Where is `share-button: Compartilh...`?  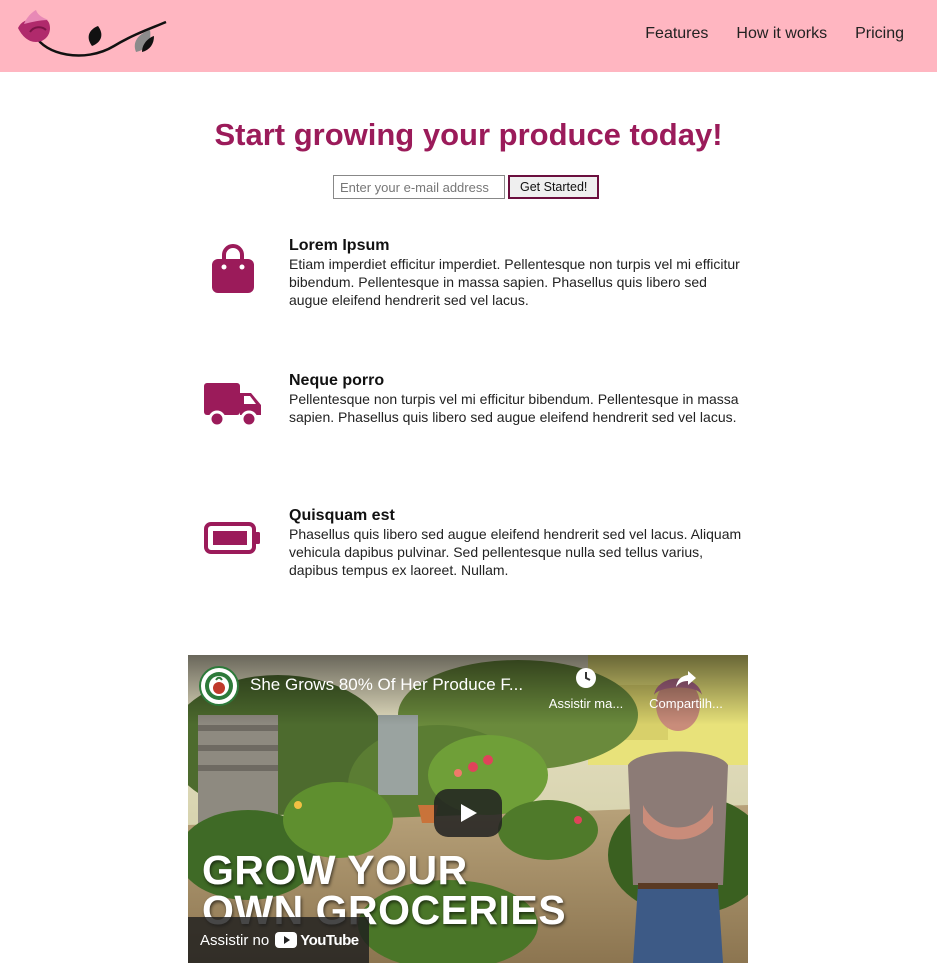
share-button: Compartilh... is located at coordinates (686, 688).